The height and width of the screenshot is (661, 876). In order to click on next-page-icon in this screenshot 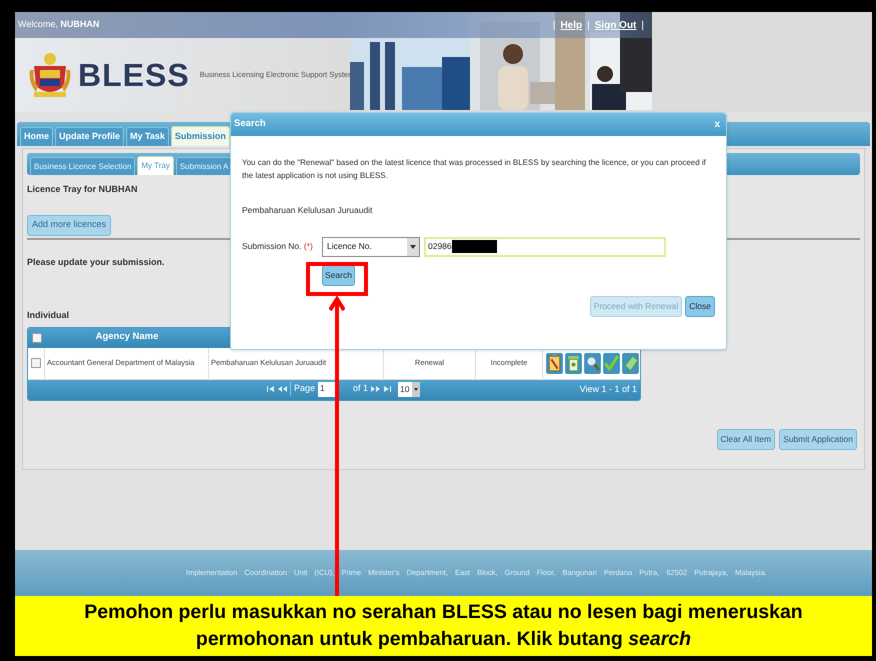, I will do `click(375, 389)`.